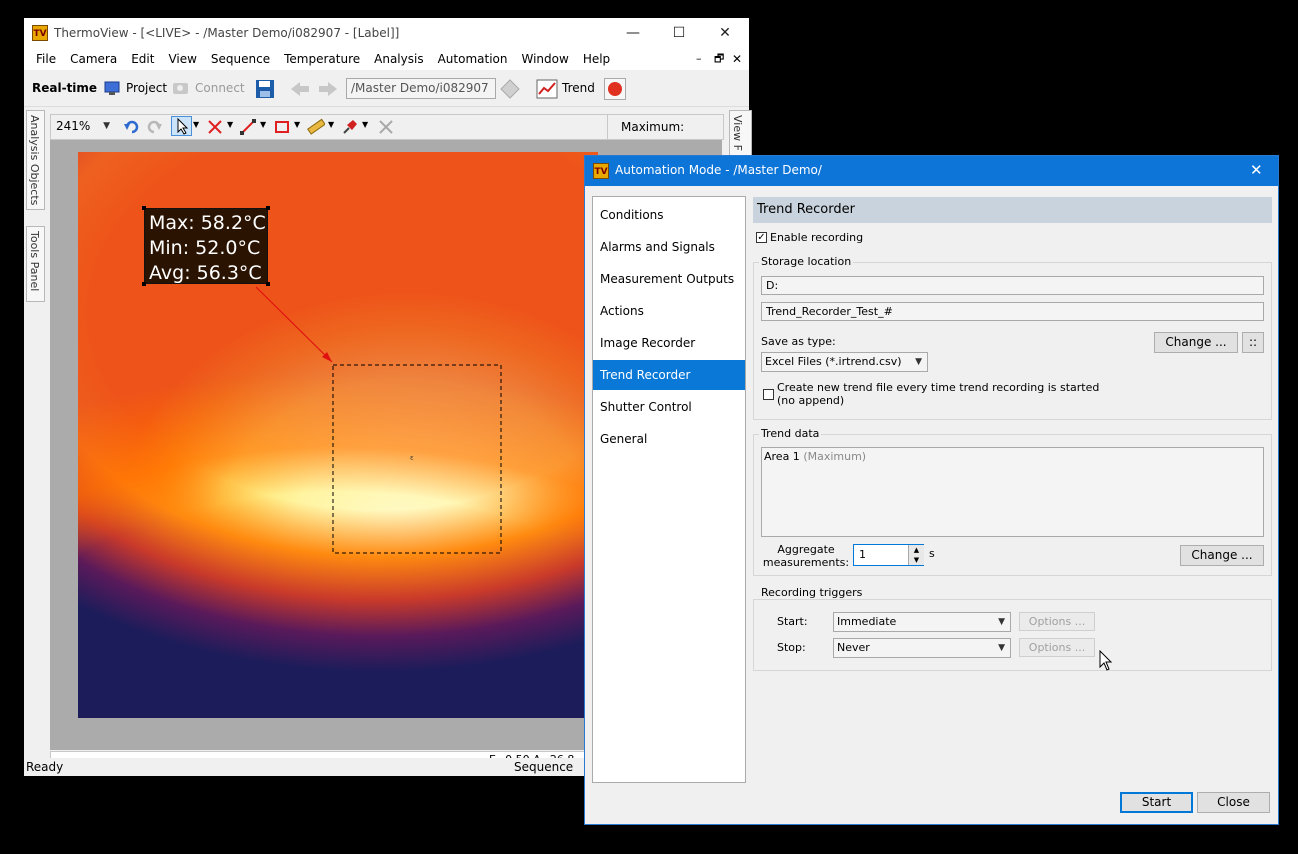 Image resolution: width=1298 pixels, height=854 pixels. What do you see at coordinates (669, 407) in the screenshot?
I see `nav-item-shutter-control: Shutter Control` at bounding box center [669, 407].